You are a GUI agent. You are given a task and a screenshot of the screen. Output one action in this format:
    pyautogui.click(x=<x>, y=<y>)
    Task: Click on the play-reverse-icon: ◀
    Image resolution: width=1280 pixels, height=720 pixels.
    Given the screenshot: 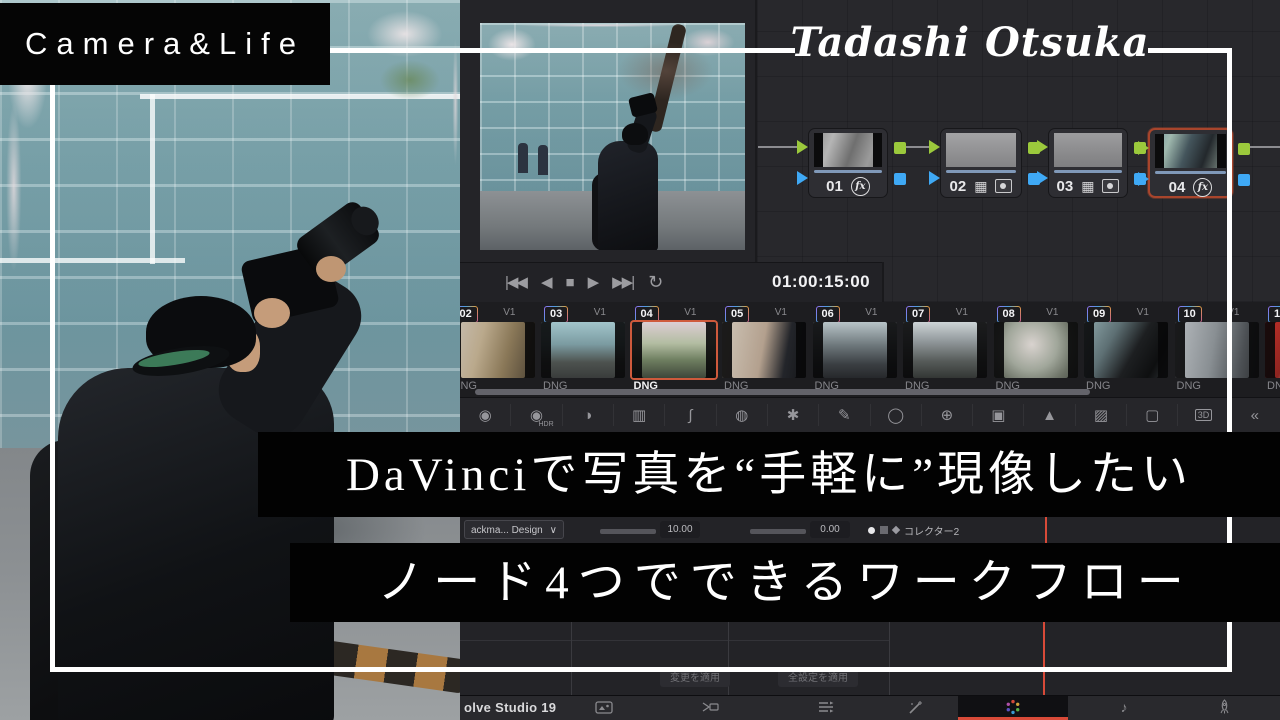 What is the action you would take?
    pyautogui.click(x=546, y=282)
    